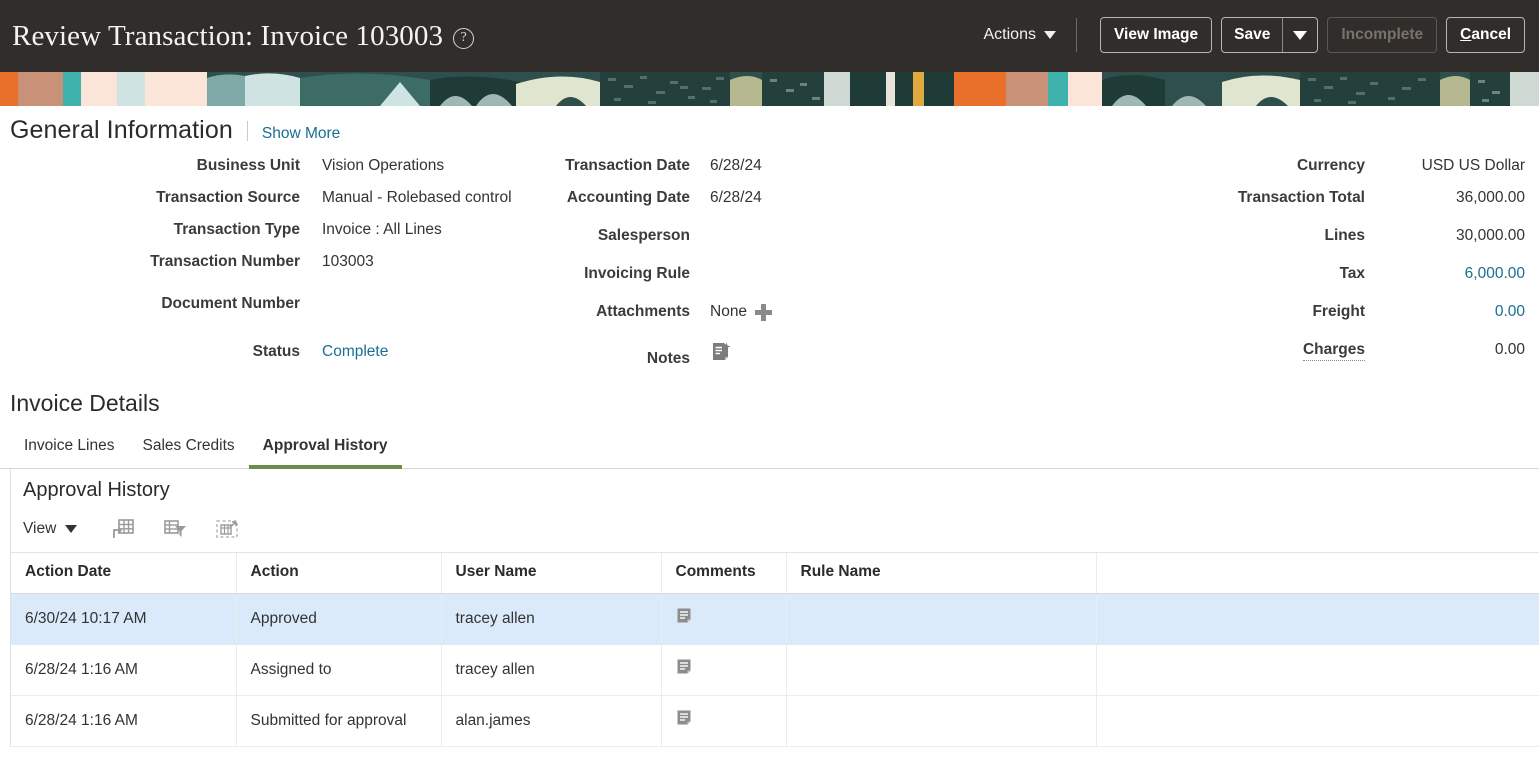 The image size is (1539, 776). What do you see at coordinates (770, 236) in the screenshot?
I see `field-salesperson: Salesperson` at bounding box center [770, 236].